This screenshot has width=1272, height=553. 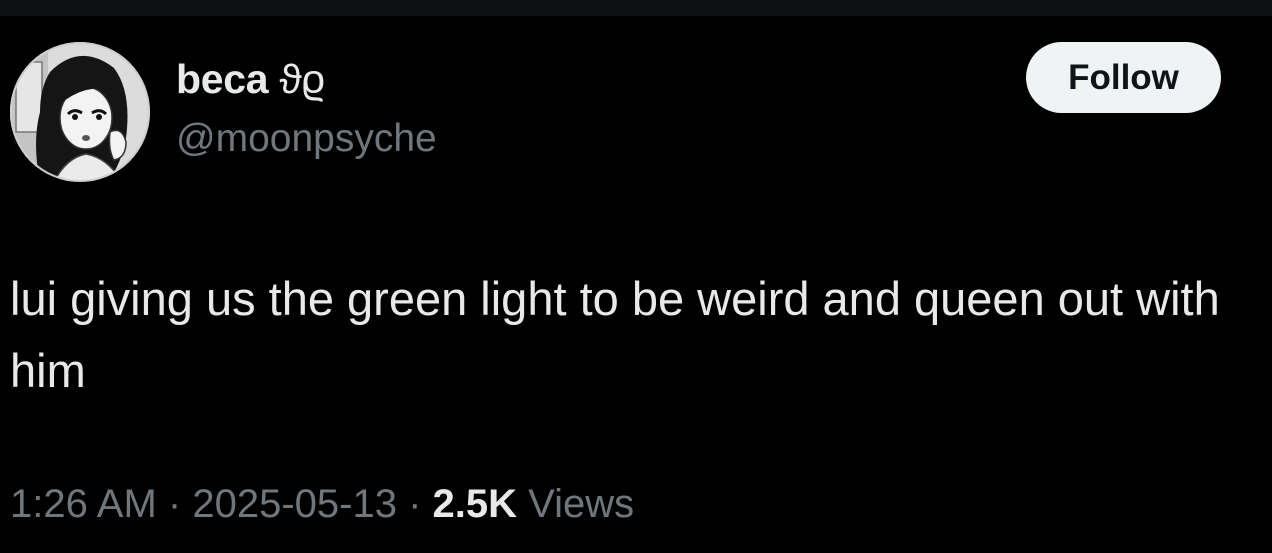 What do you see at coordinates (83, 504) in the screenshot?
I see `tweet-time: 1:26 AM` at bounding box center [83, 504].